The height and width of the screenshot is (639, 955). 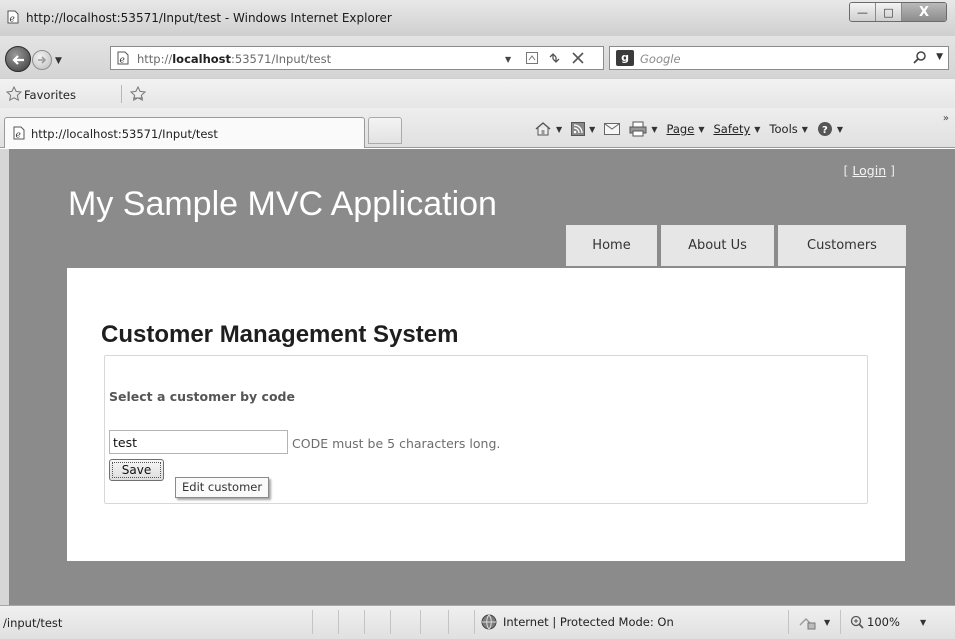 What do you see at coordinates (588, 622) in the screenshot?
I see `security-zone-label: Internet | Protected Mode: On` at bounding box center [588, 622].